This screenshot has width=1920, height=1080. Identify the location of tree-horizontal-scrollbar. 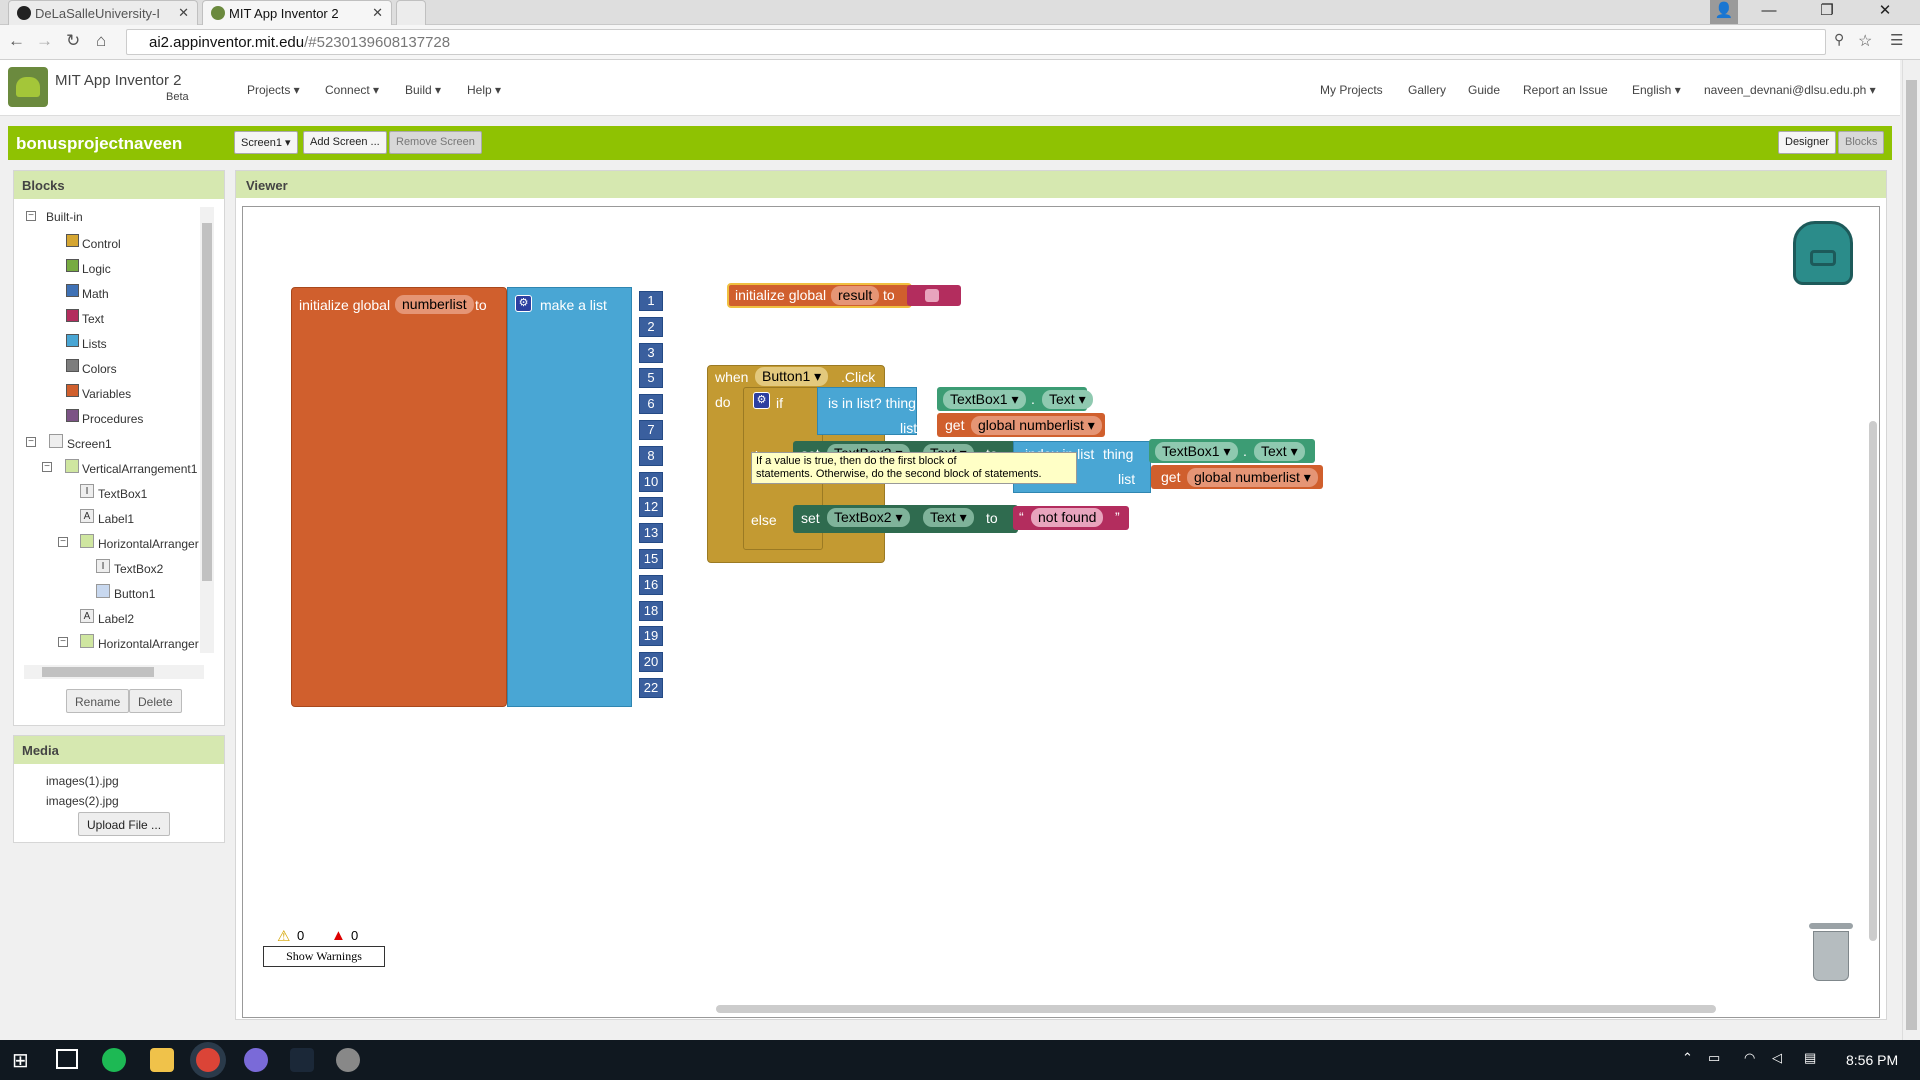
(114, 672).